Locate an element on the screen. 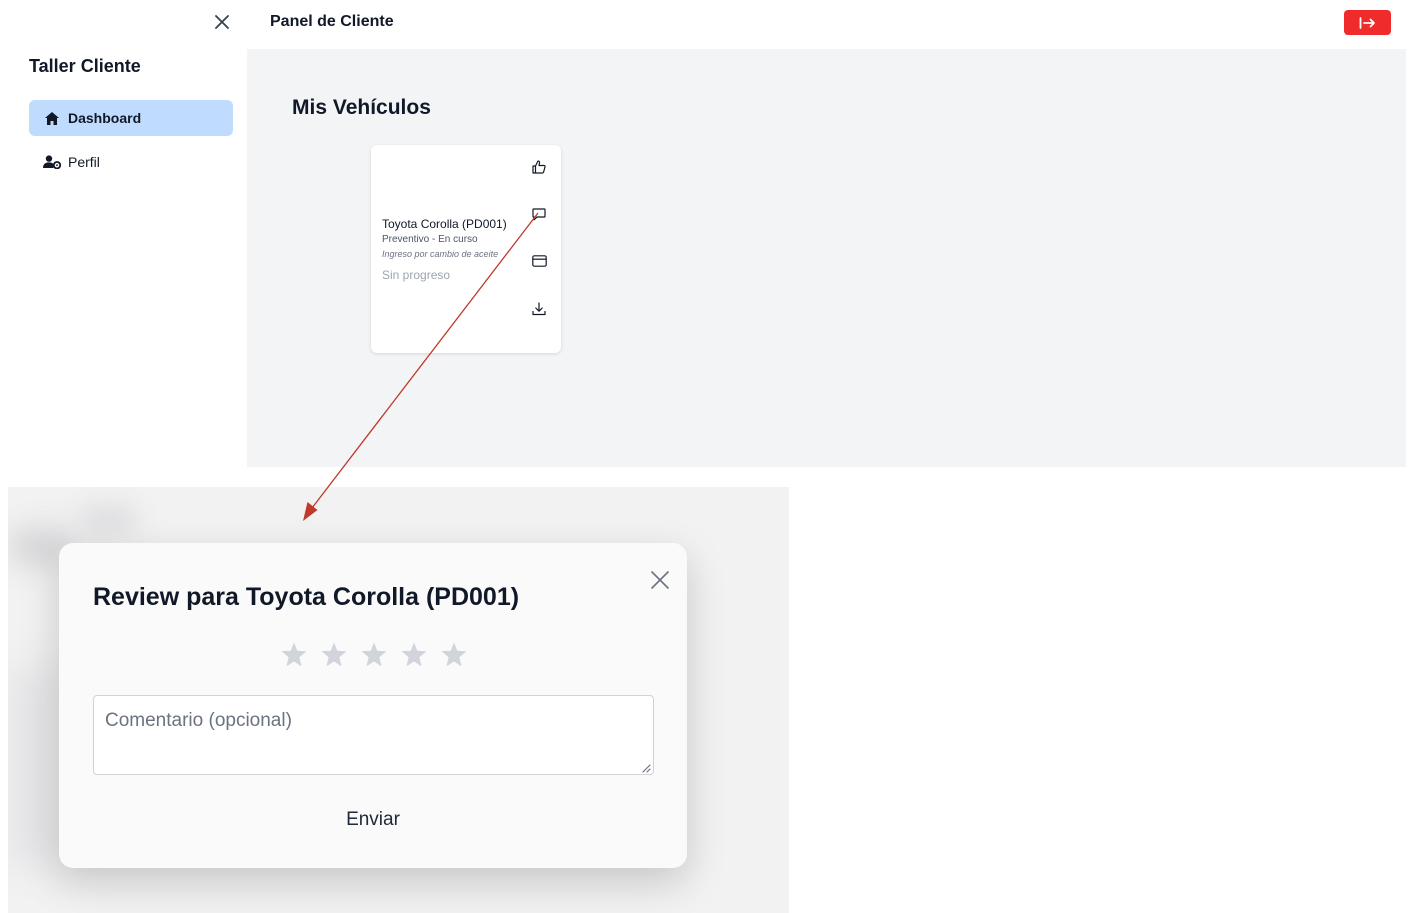  sidebar-title: Taller Cliente is located at coordinates (85, 66).